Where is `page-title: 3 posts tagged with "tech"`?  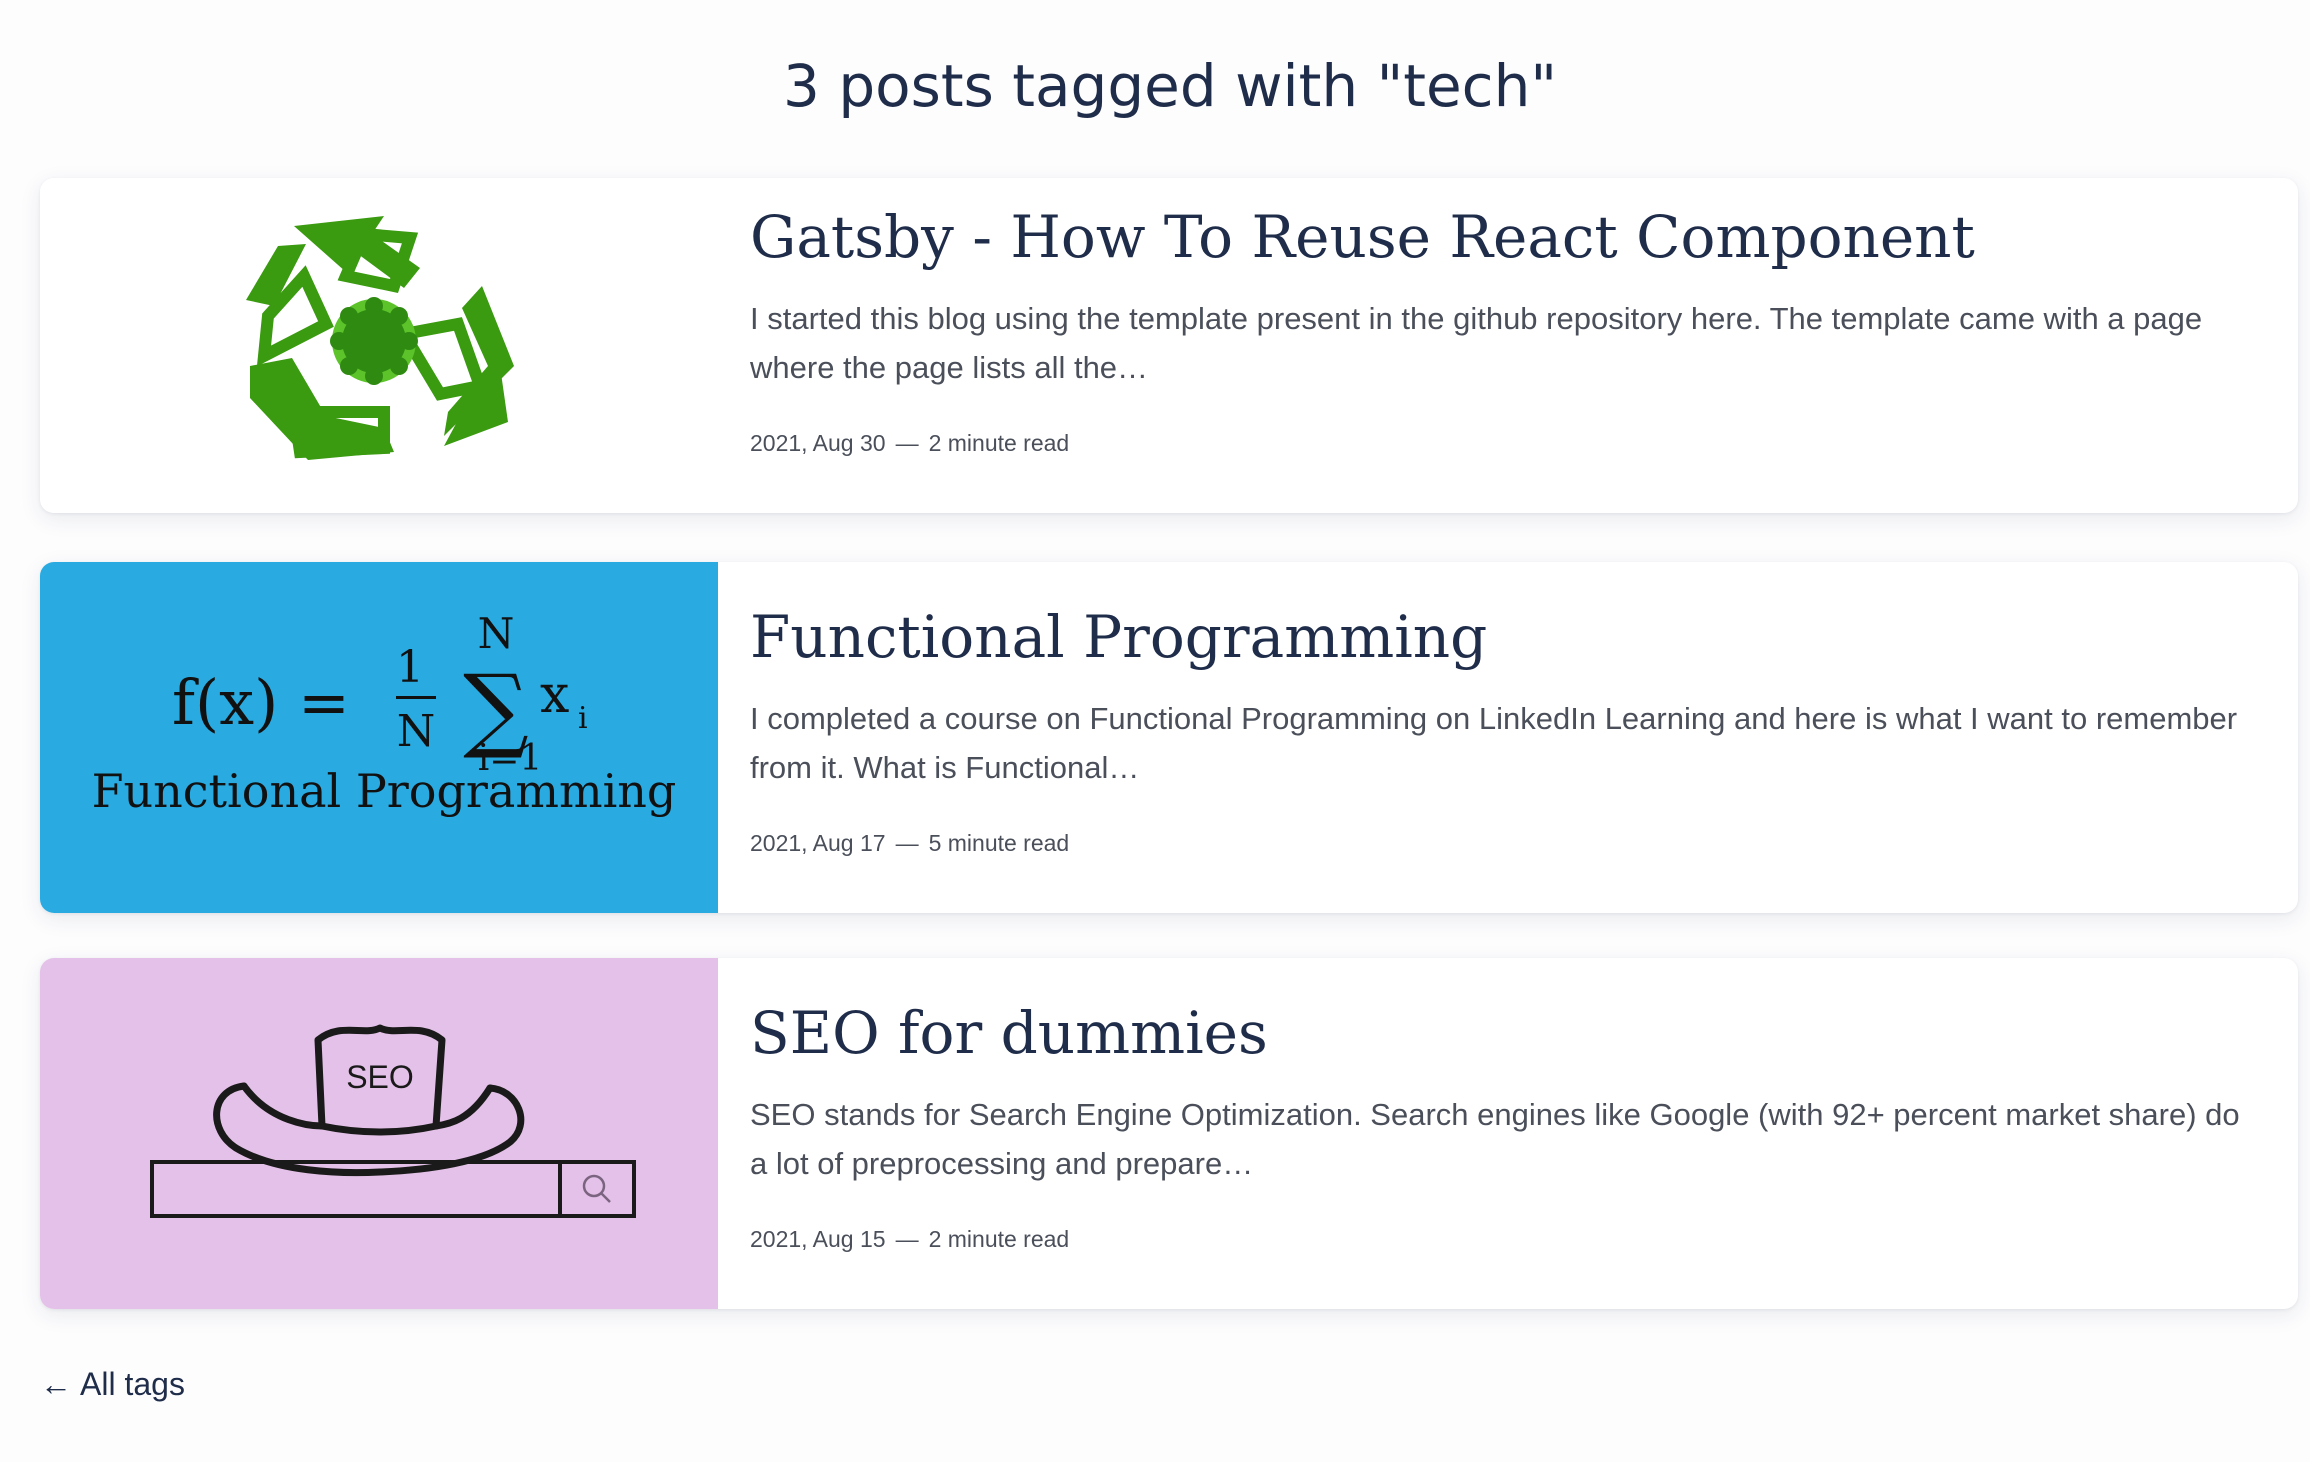
page-title: 3 posts tagged with "tech" is located at coordinates (1170, 86).